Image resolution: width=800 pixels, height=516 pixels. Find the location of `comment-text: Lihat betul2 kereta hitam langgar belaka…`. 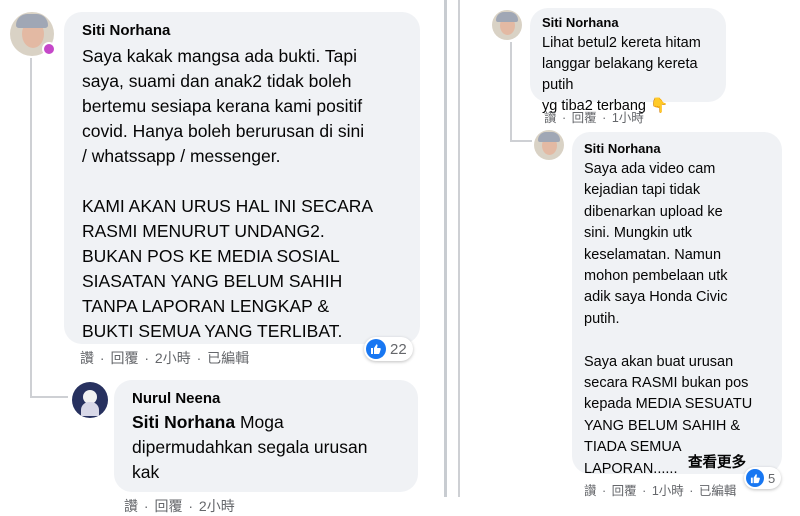

comment-text: Lihat betul2 kereta hitam langgar belaka… is located at coordinates (621, 74).